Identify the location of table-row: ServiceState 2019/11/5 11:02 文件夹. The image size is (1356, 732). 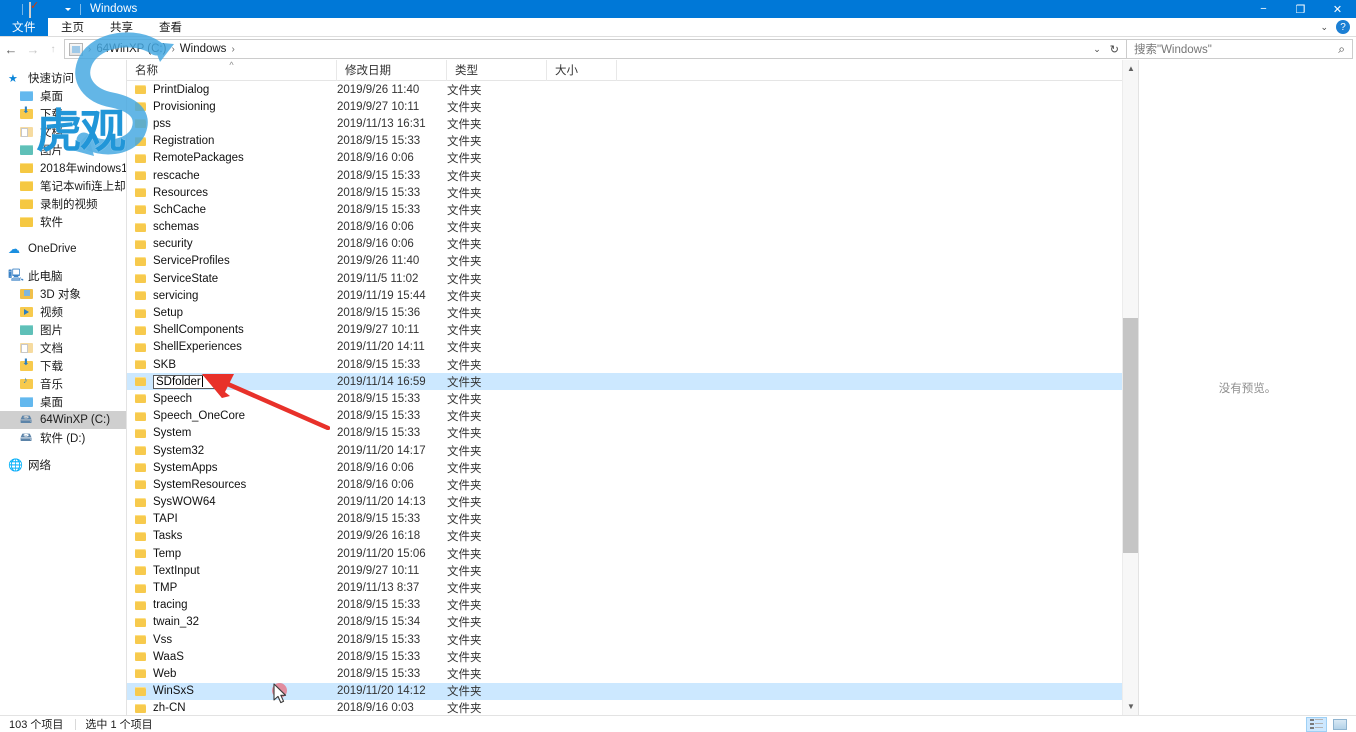
(632, 278).